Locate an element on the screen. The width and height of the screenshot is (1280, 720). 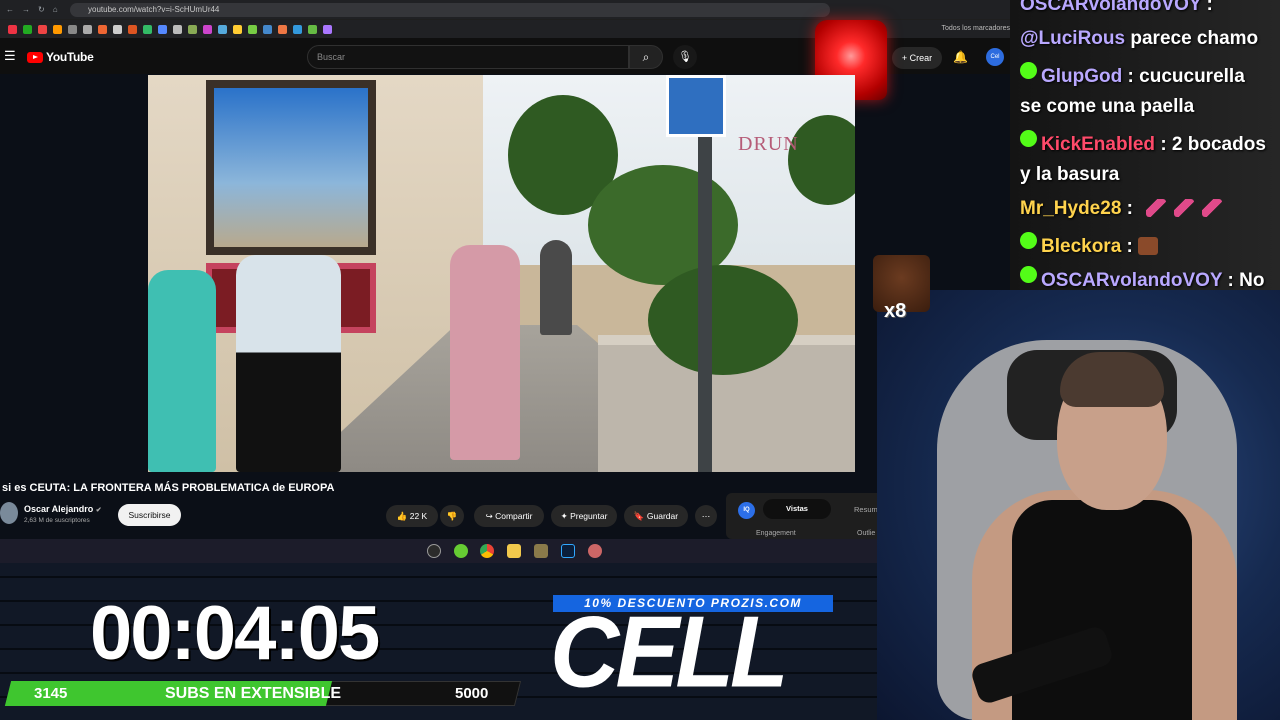
tab-summary: Resum is located at coordinates (866, 509).